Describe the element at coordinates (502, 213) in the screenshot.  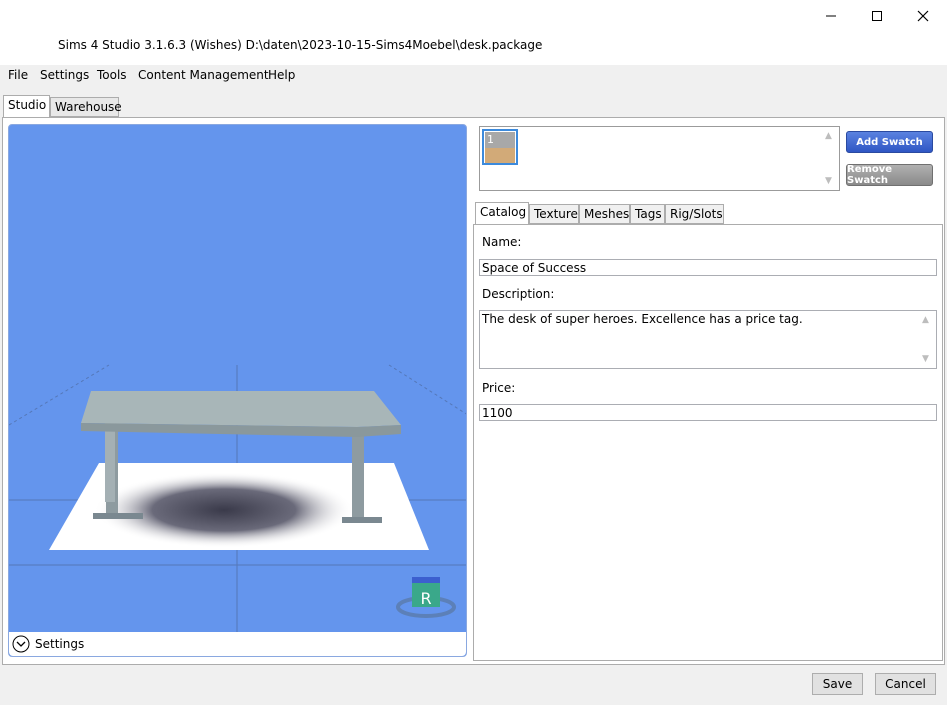
I see `tab-catalog: Catalog` at that location.